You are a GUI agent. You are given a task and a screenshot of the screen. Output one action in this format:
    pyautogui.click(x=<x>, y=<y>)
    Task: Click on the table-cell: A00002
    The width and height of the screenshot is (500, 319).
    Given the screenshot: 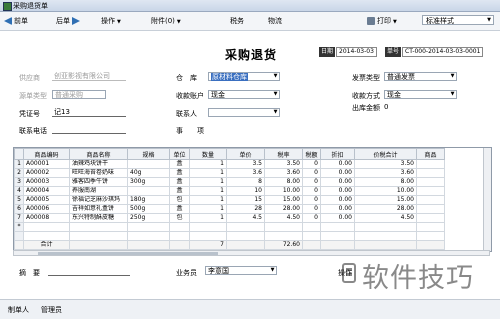 What is the action you would take?
    pyautogui.click(x=46, y=173)
    